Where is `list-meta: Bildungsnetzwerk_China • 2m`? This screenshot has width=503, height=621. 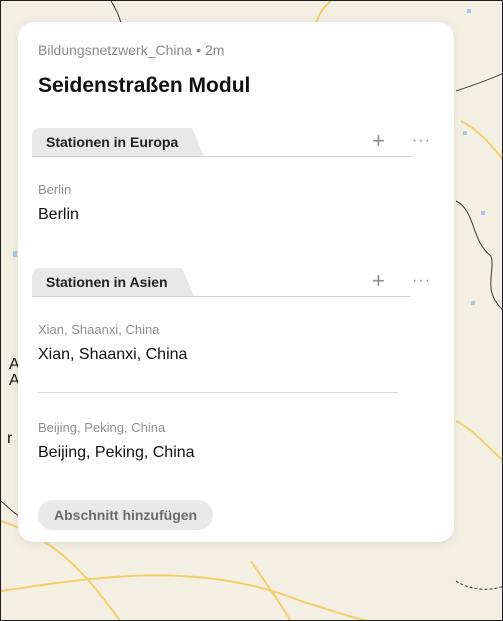 list-meta: Bildungsnetzwerk_China • 2m is located at coordinates (131, 50).